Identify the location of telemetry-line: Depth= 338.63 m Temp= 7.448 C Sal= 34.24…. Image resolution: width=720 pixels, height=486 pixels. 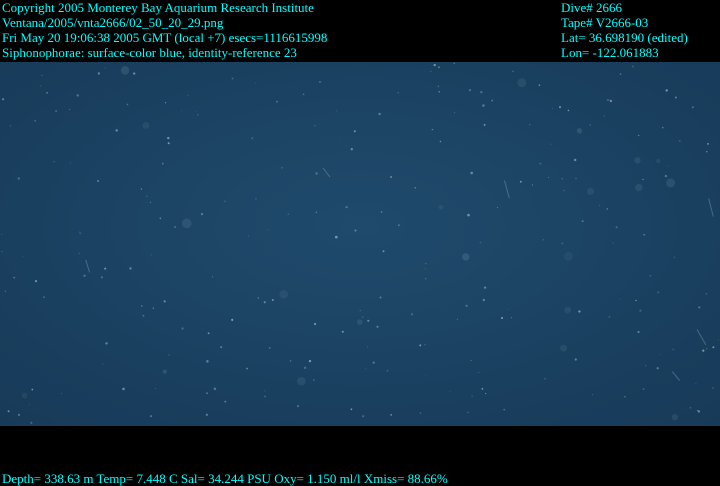
(225, 478).